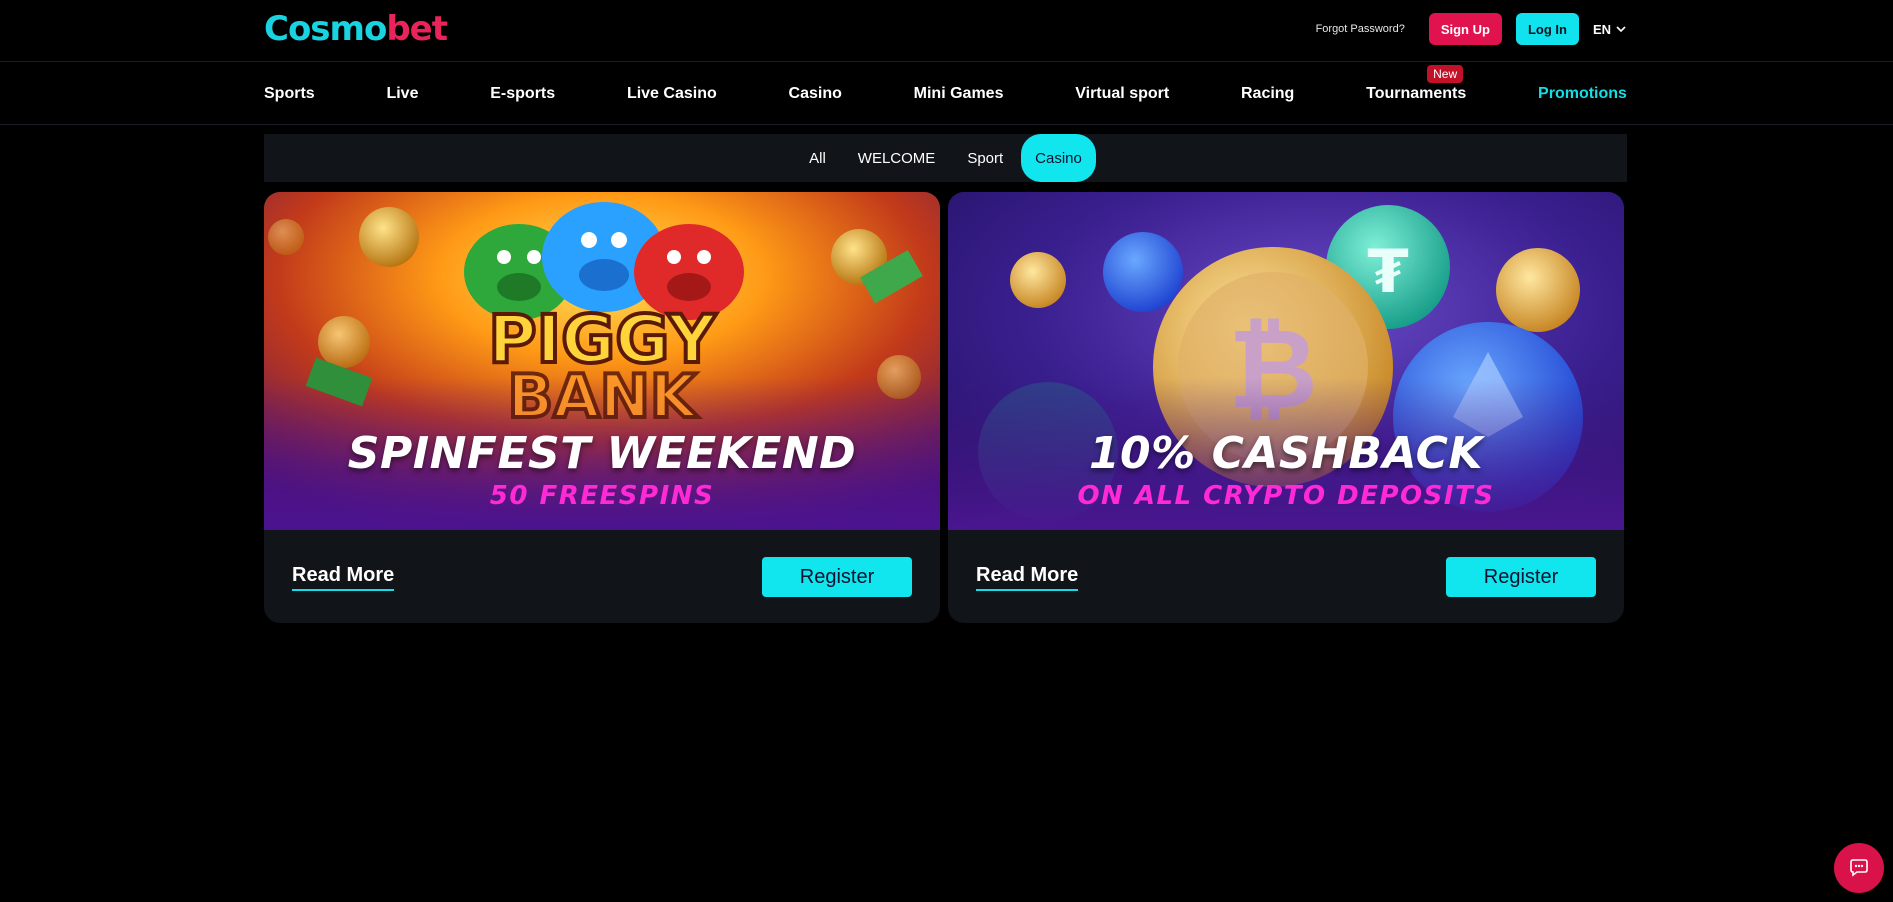 The height and width of the screenshot is (902, 1893). I want to click on cosmobet-logo: Cosmo bet, so click(356, 29).